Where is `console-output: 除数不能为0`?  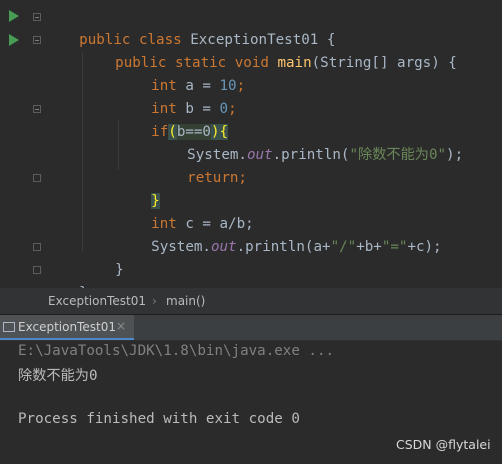 console-output: 除数不能为0 is located at coordinates (58, 376).